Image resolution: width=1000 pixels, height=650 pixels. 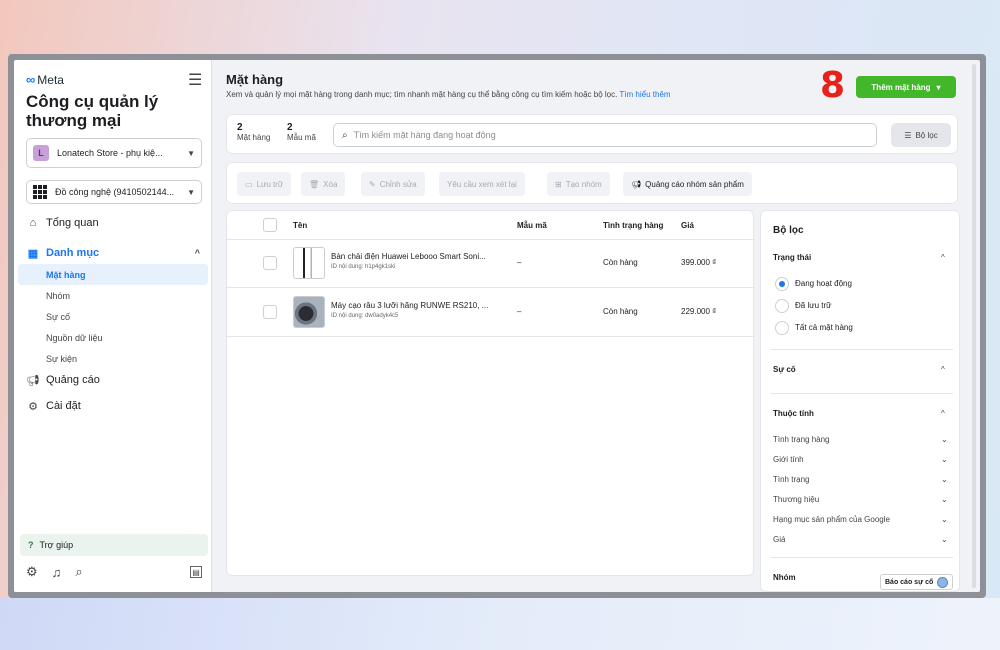 I want to click on sidebar-item-groups: Nhóm, so click(x=113, y=295).